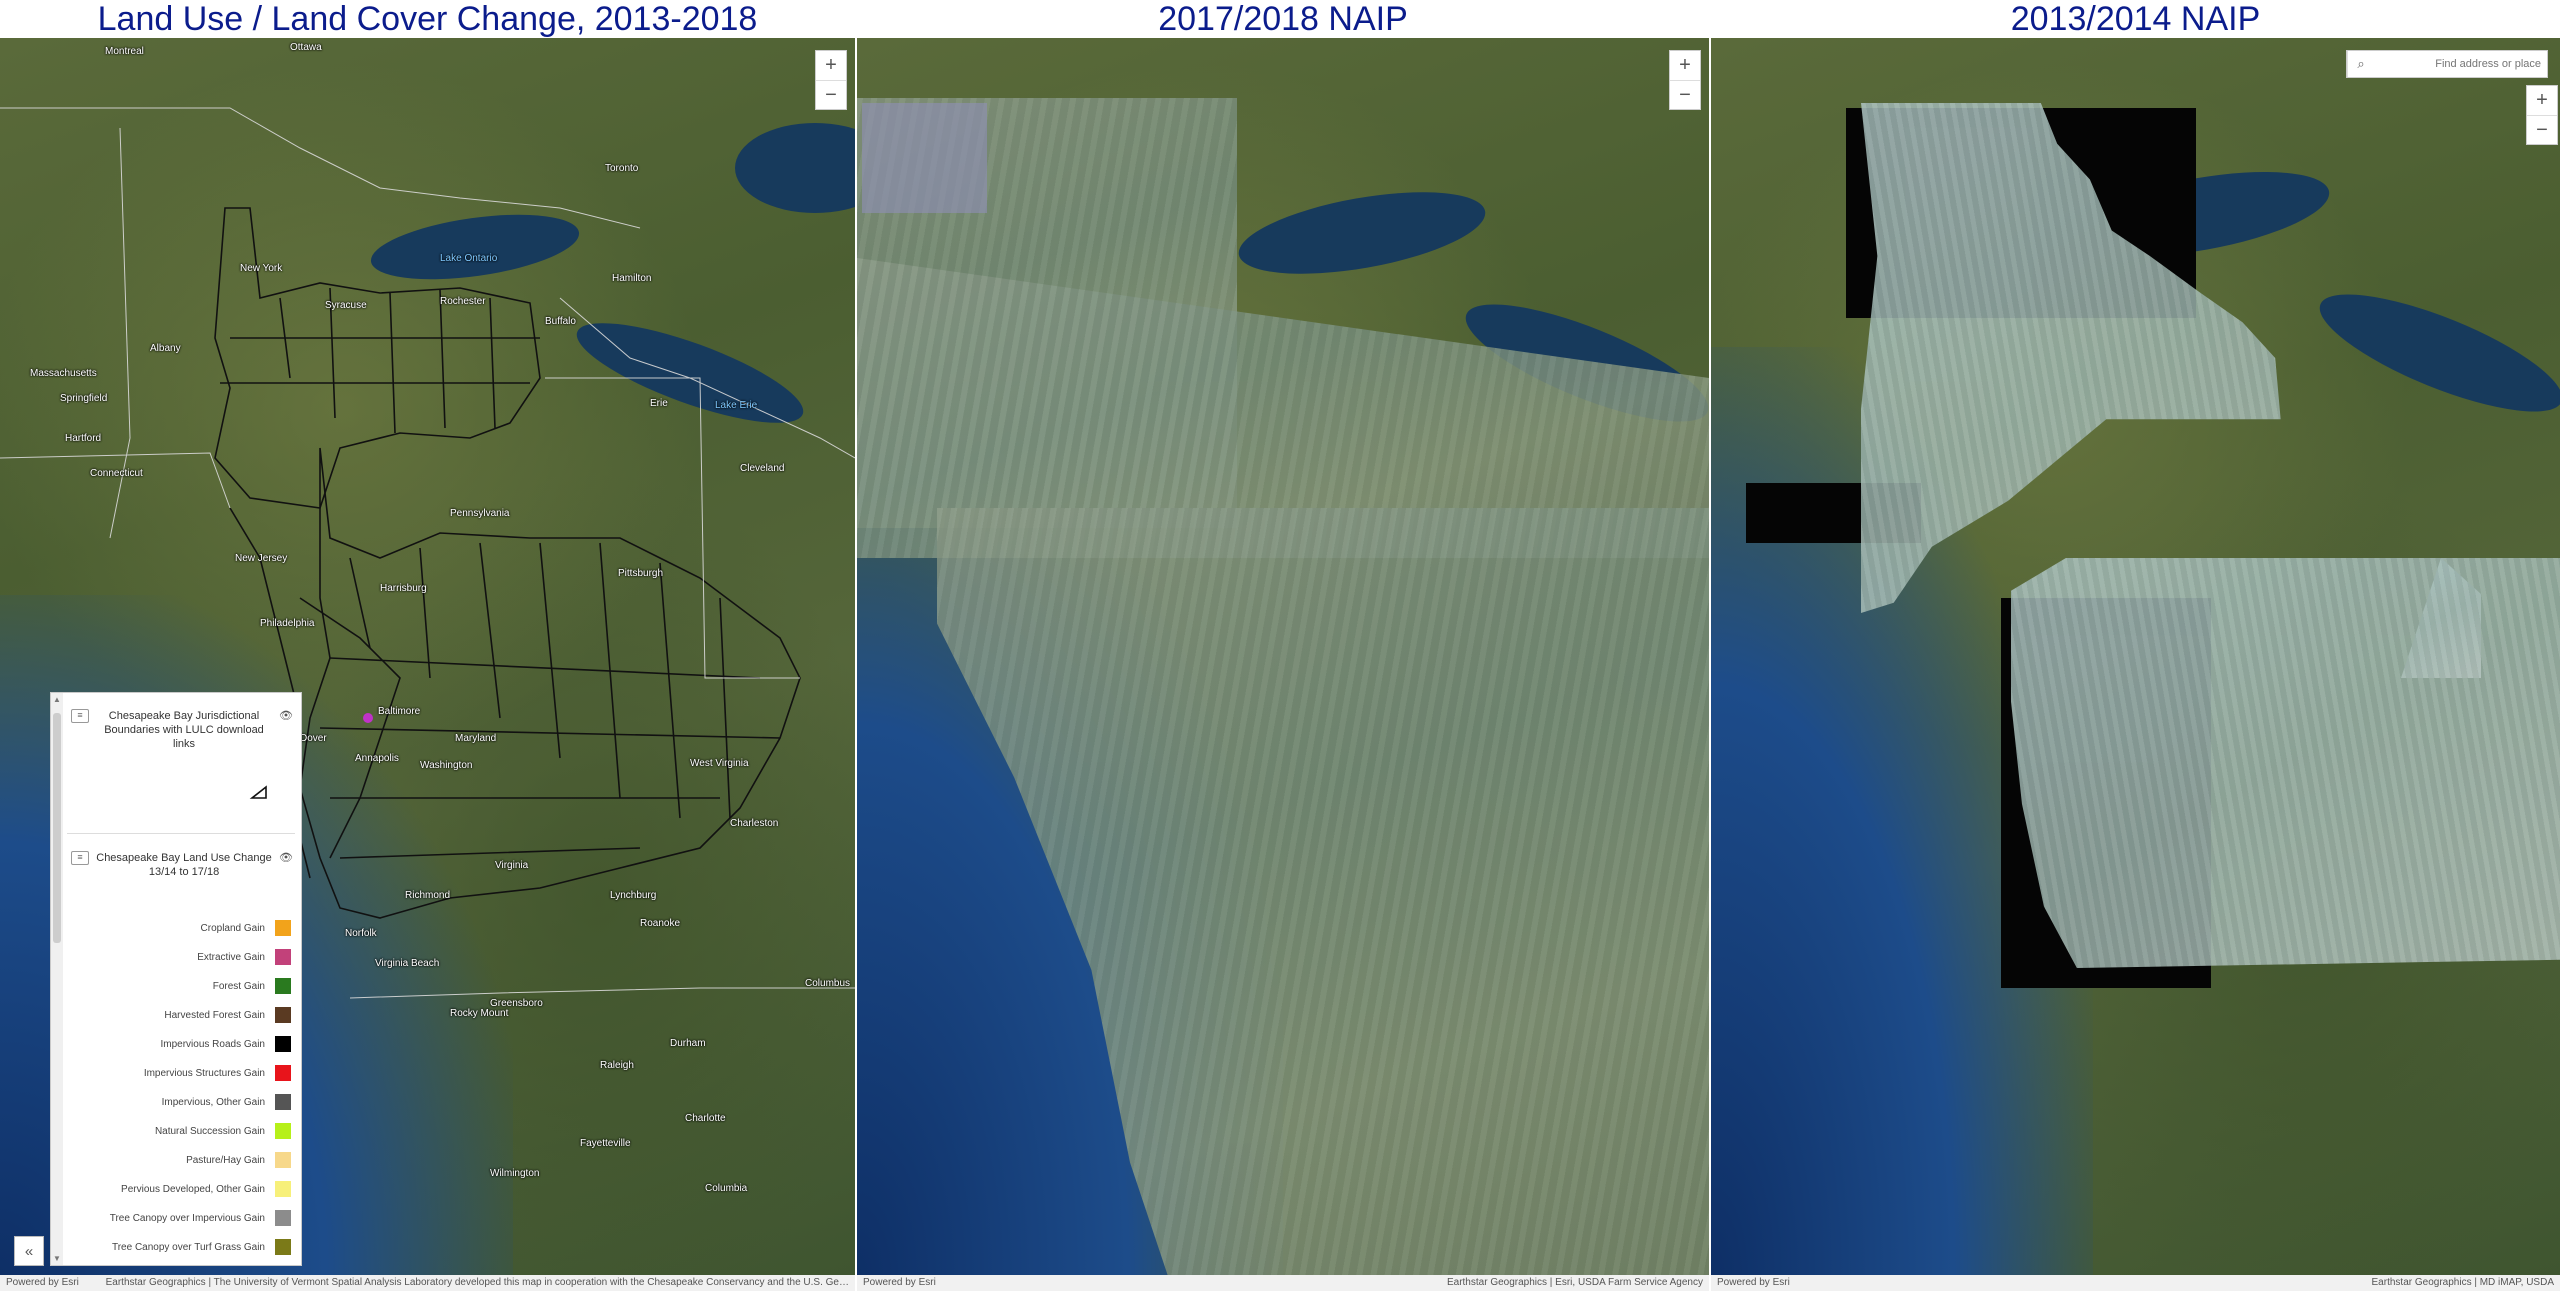 This screenshot has height=1291, width=2560. What do you see at coordinates (188, 1247) in the screenshot?
I see `legend-item-label: Tree Canopy over Turf Grass Gain` at bounding box center [188, 1247].